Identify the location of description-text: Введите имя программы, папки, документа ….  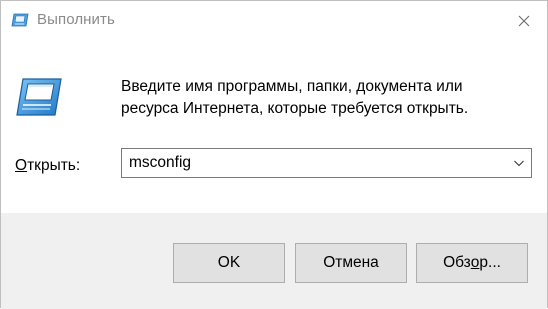
(321, 98).